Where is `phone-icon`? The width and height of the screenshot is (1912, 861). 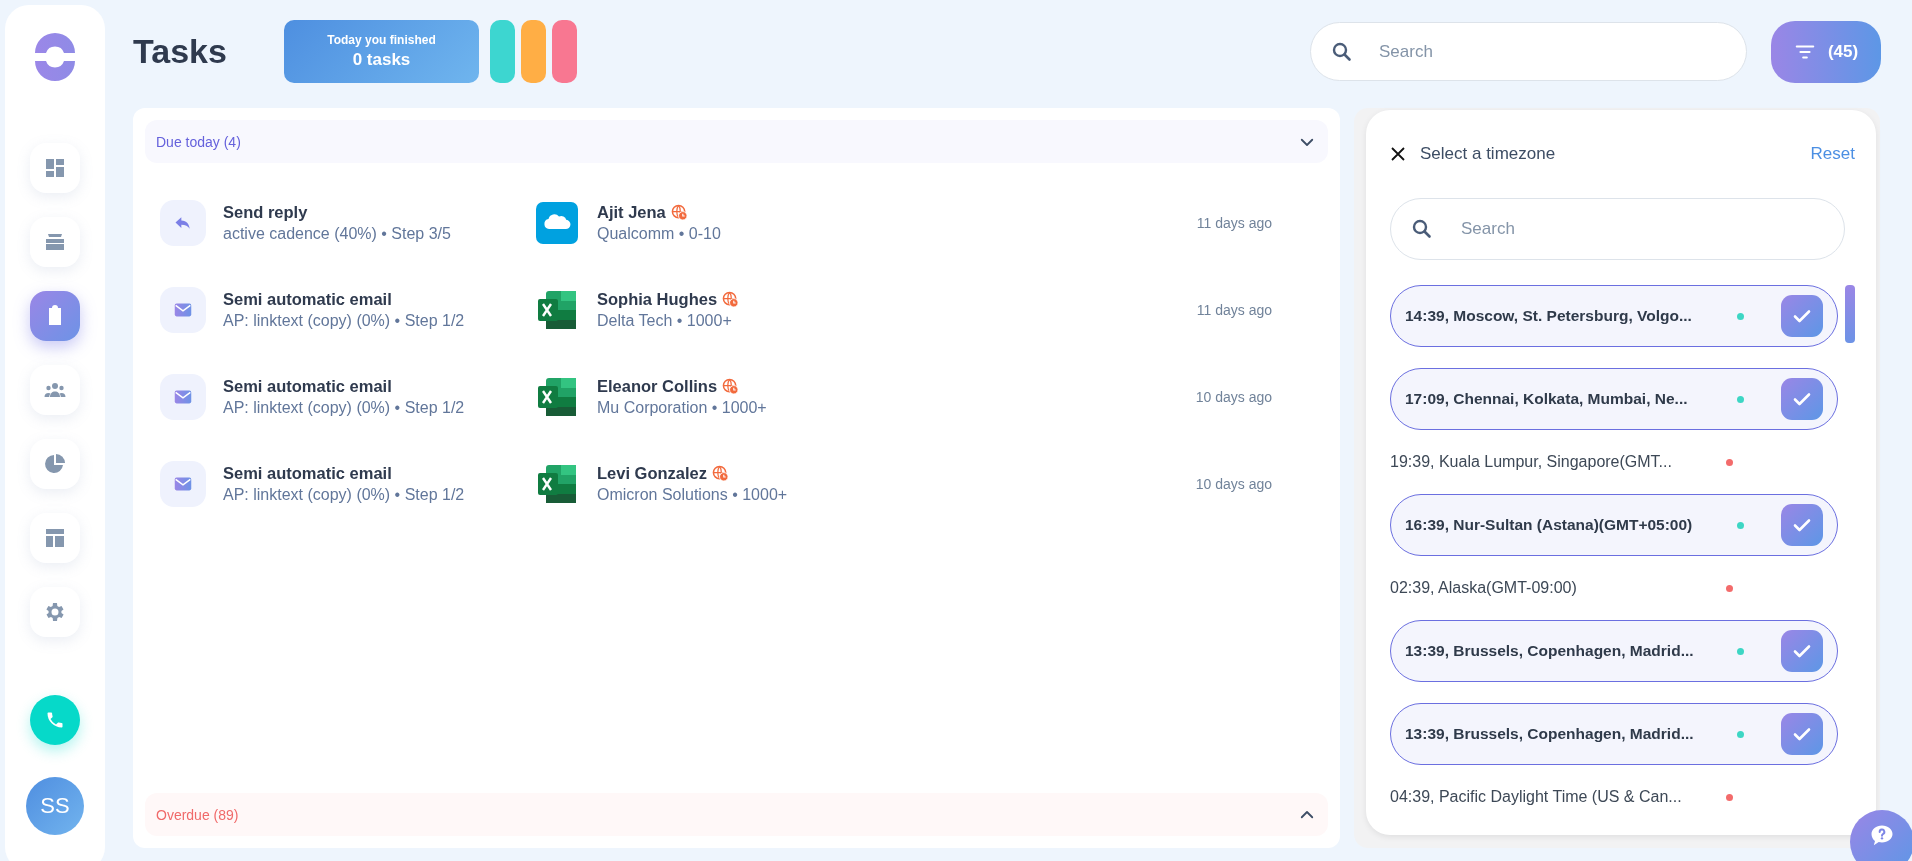 phone-icon is located at coordinates (55, 720).